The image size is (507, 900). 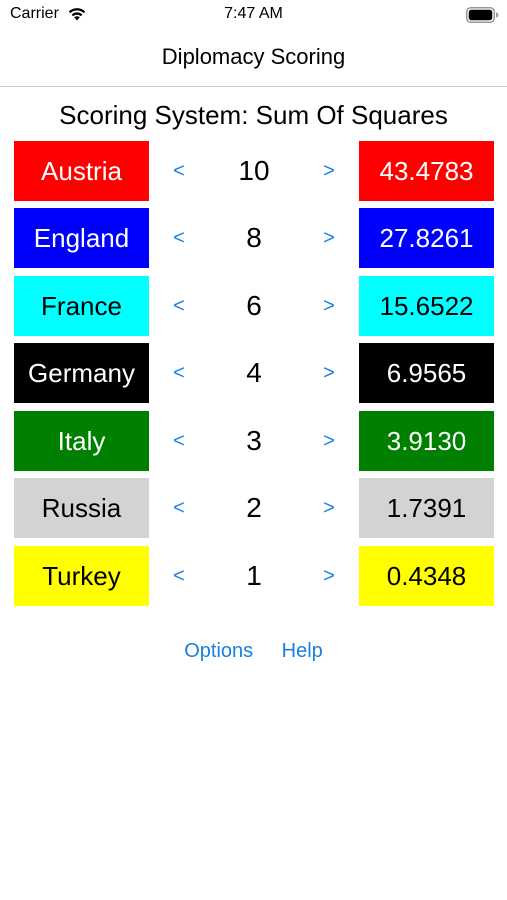 I want to click on score-austria: 43.4783, so click(x=426, y=171).